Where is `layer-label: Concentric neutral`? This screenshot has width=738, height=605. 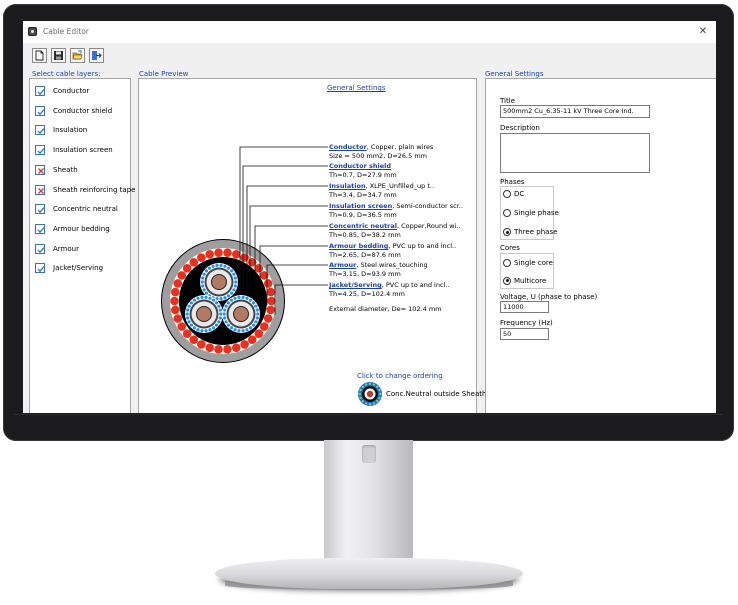 layer-label: Concentric neutral is located at coordinates (85, 209).